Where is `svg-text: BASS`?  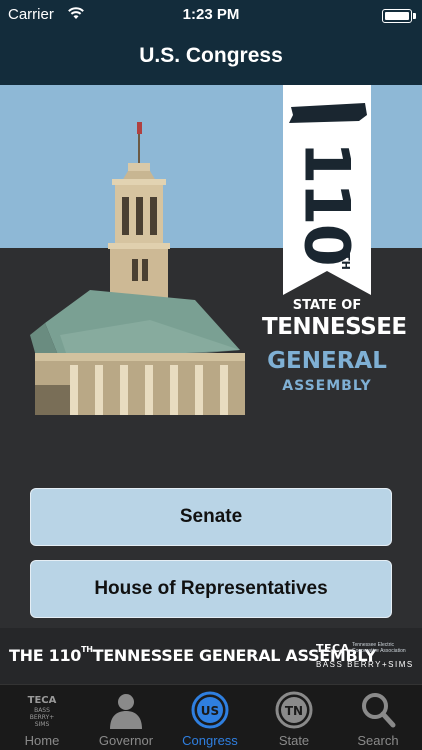
svg-text: BASS is located at coordinates (42, 710).